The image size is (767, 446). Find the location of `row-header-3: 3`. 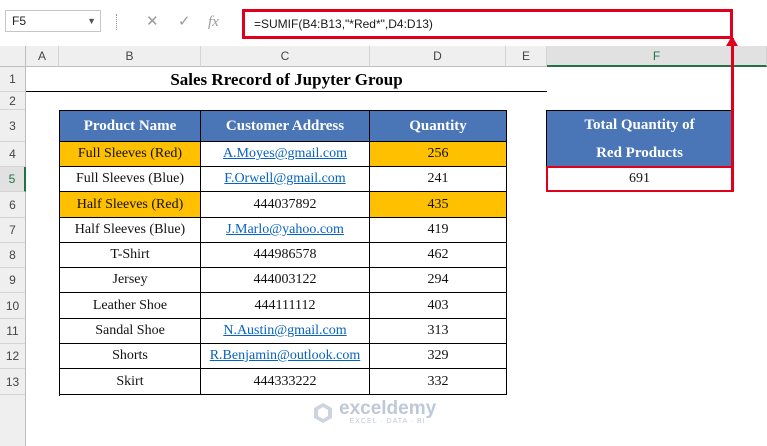

row-header-3: 3 is located at coordinates (13, 126).